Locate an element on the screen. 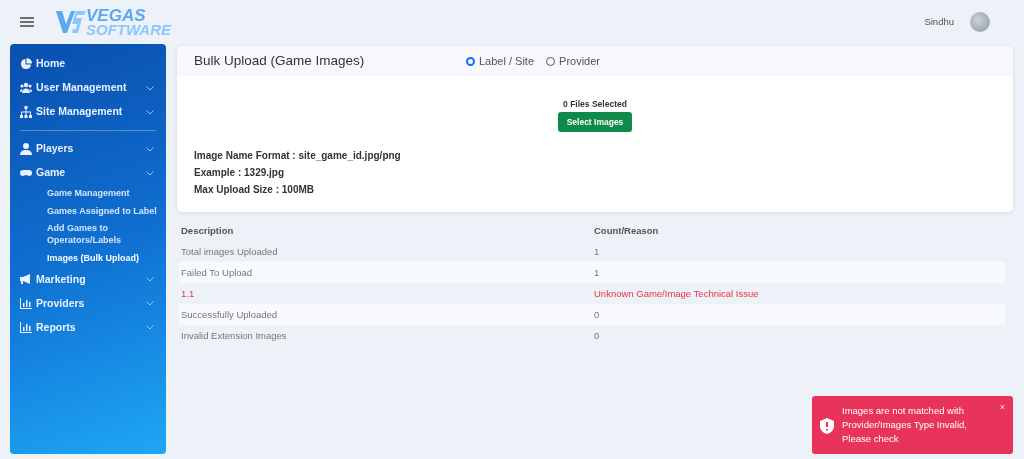  radio-option: Label / Site is located at coordinates (500, 61).